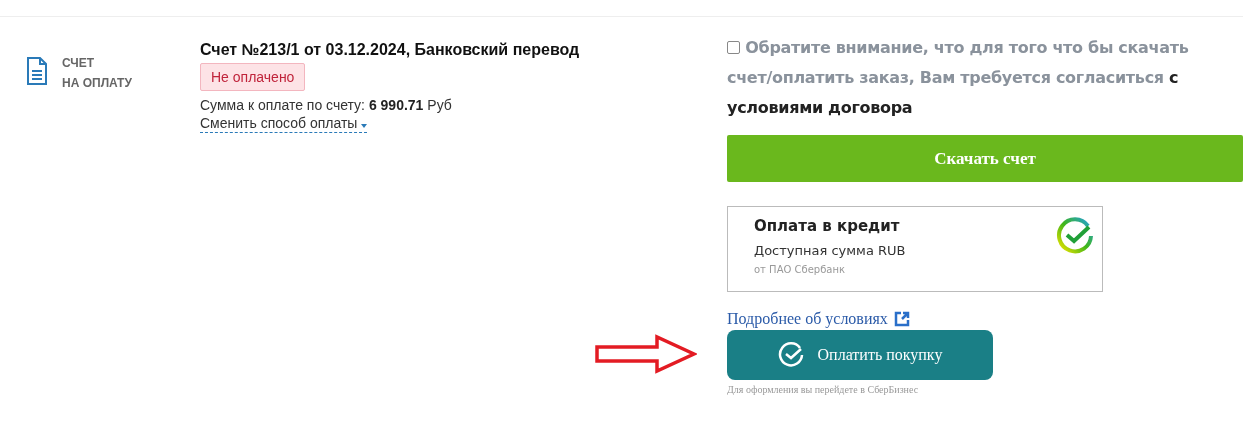 The image size is (1247, 439). I want to click on pay-hint: Для оформления вы перейдете в СберБизнес, so click(823, 389).